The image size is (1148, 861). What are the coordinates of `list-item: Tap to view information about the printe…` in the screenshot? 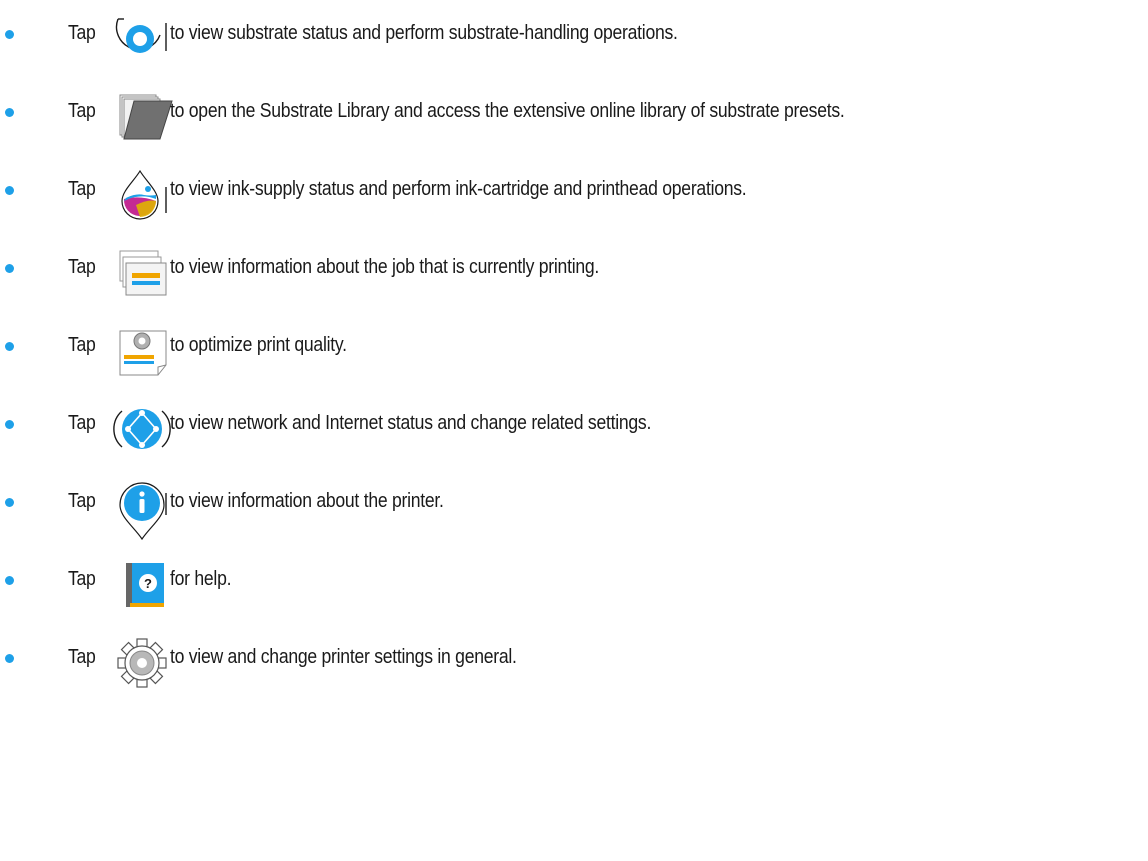 It's located at (574, 504).